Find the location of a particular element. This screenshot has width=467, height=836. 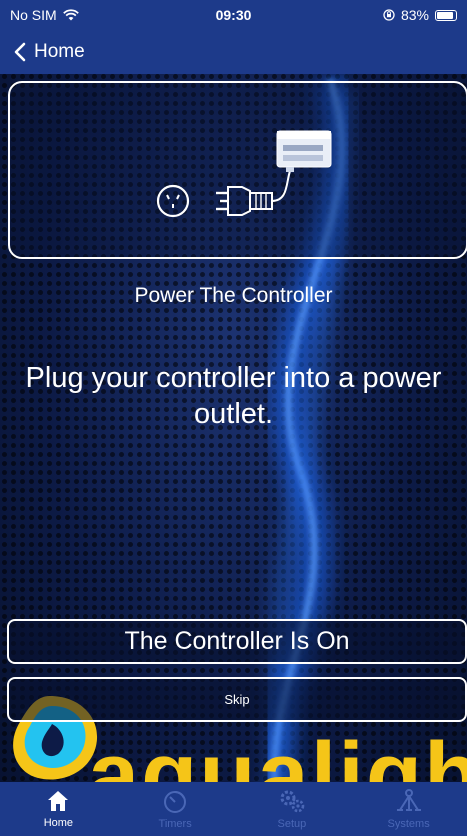

plug-into-outlet-illustration is located at coordinates (244, 174).